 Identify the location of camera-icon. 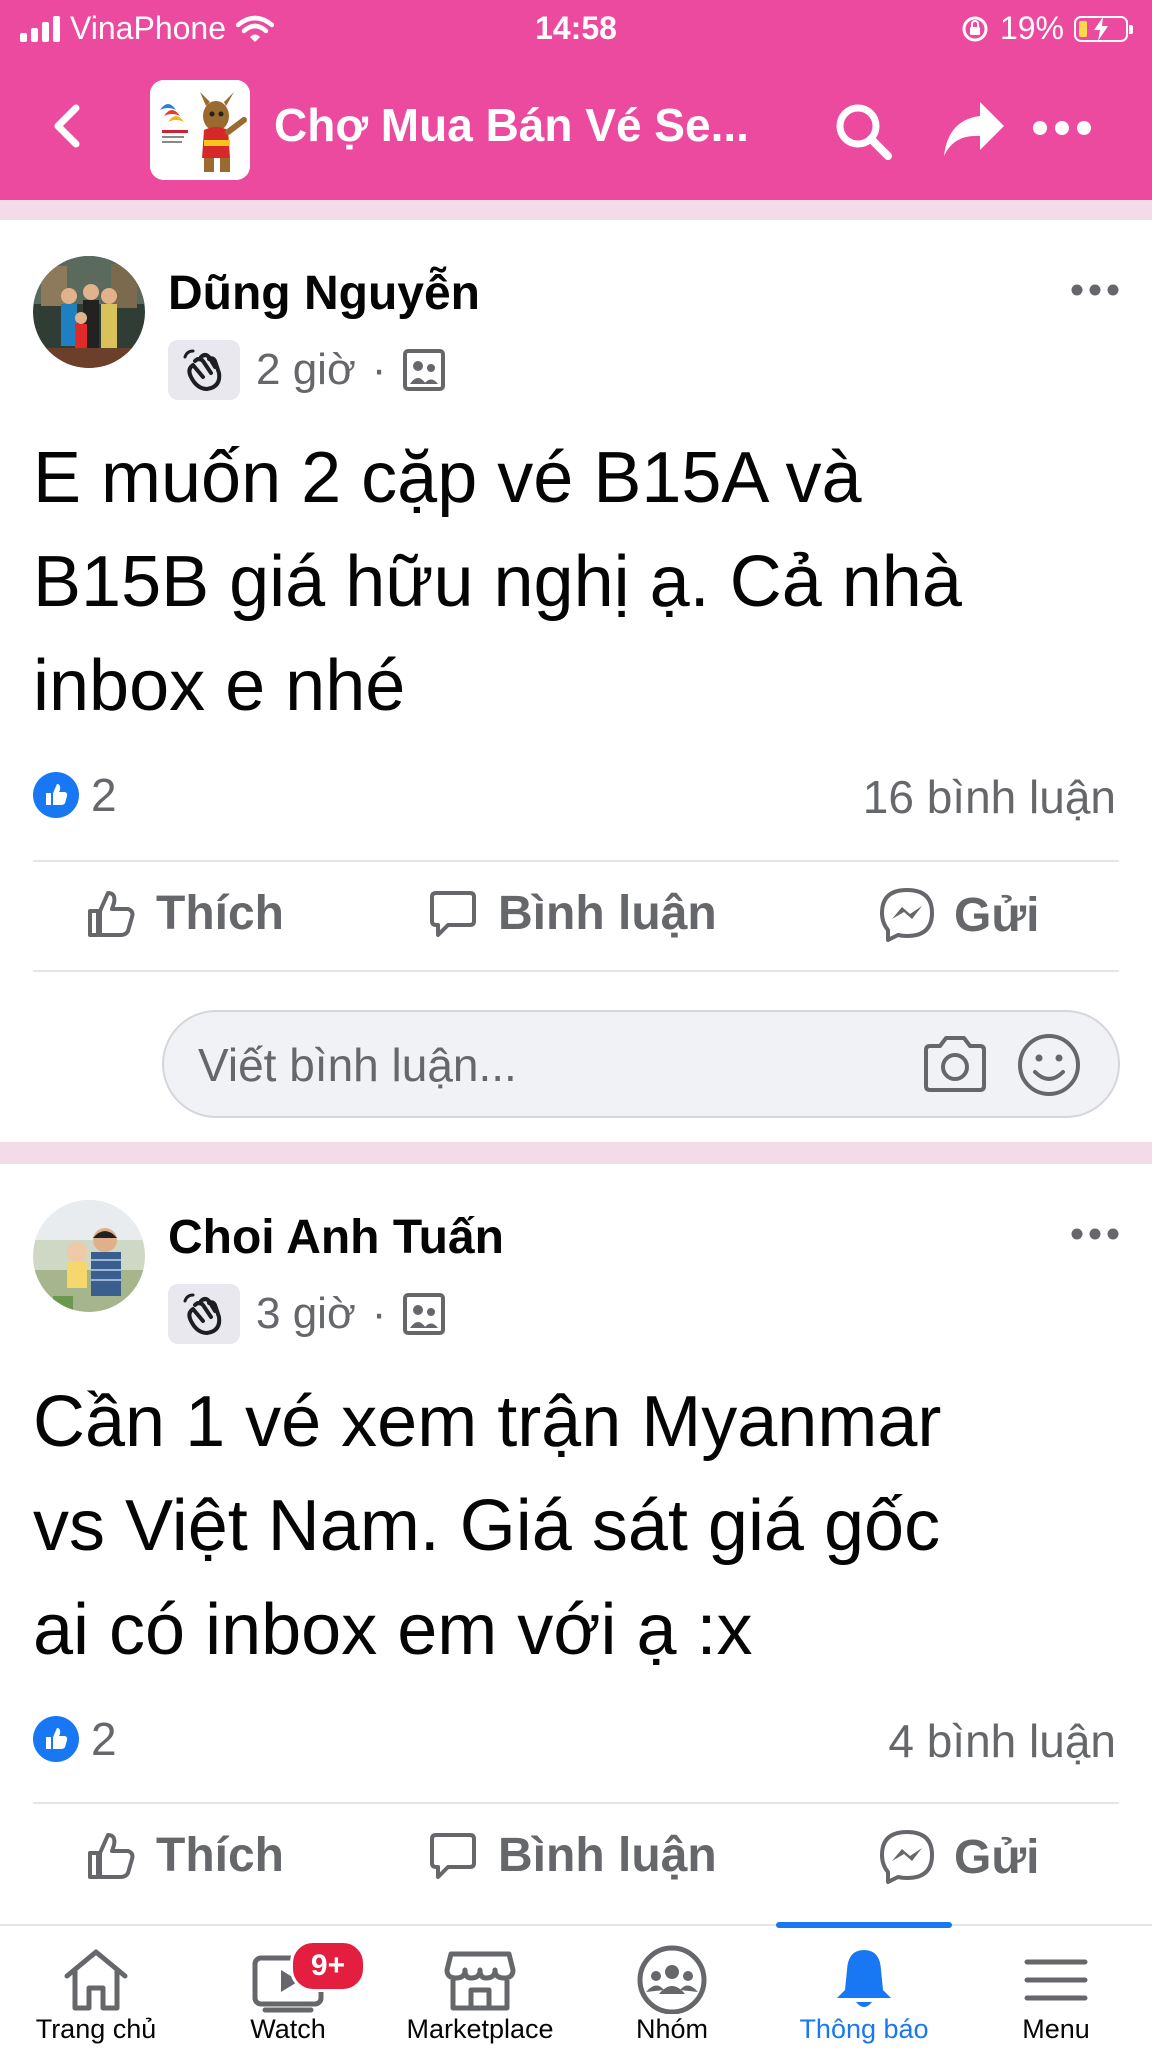
(955, 1064).